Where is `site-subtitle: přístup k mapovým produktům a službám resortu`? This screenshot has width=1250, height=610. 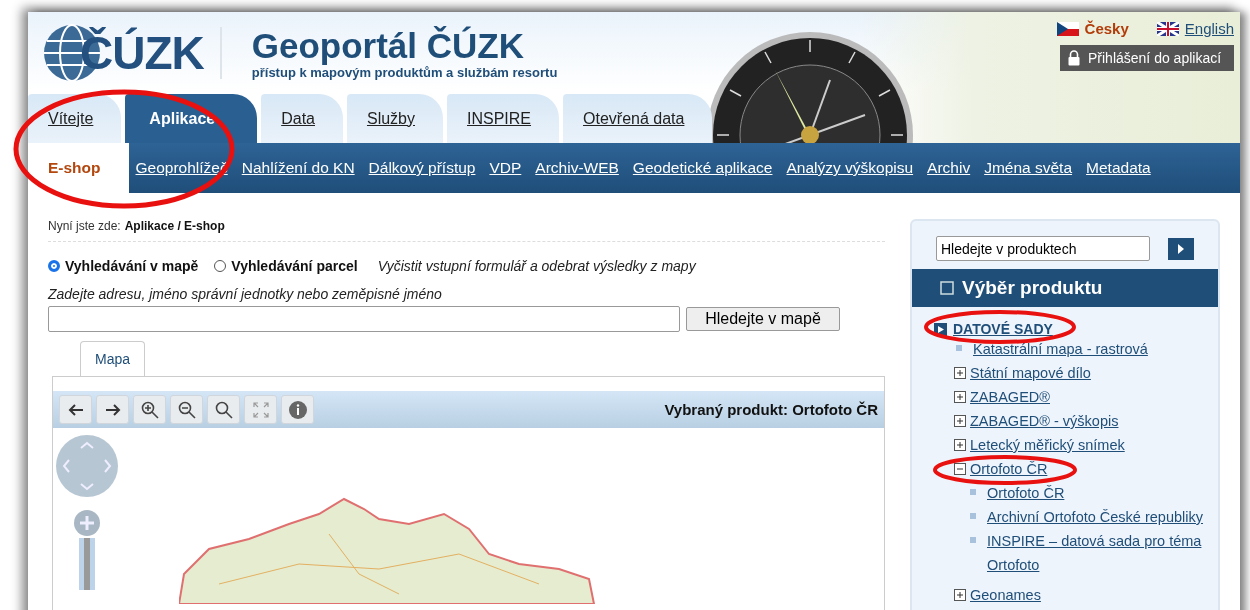
site-subtitle: přístup k mapovým produktům a službám resortu is located at coordinates (404, 72).